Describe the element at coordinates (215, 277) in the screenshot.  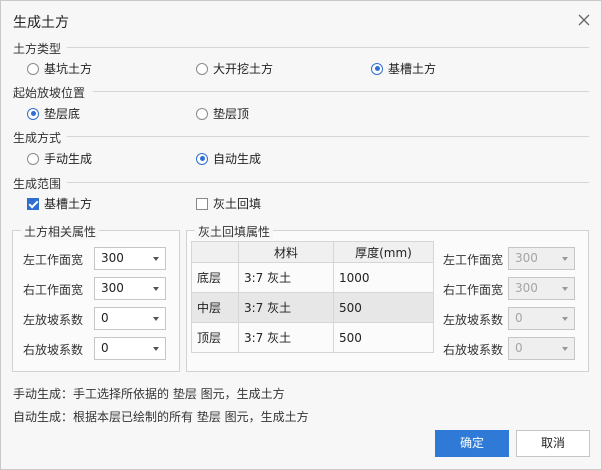
I see `row-name: 底层` at that location.